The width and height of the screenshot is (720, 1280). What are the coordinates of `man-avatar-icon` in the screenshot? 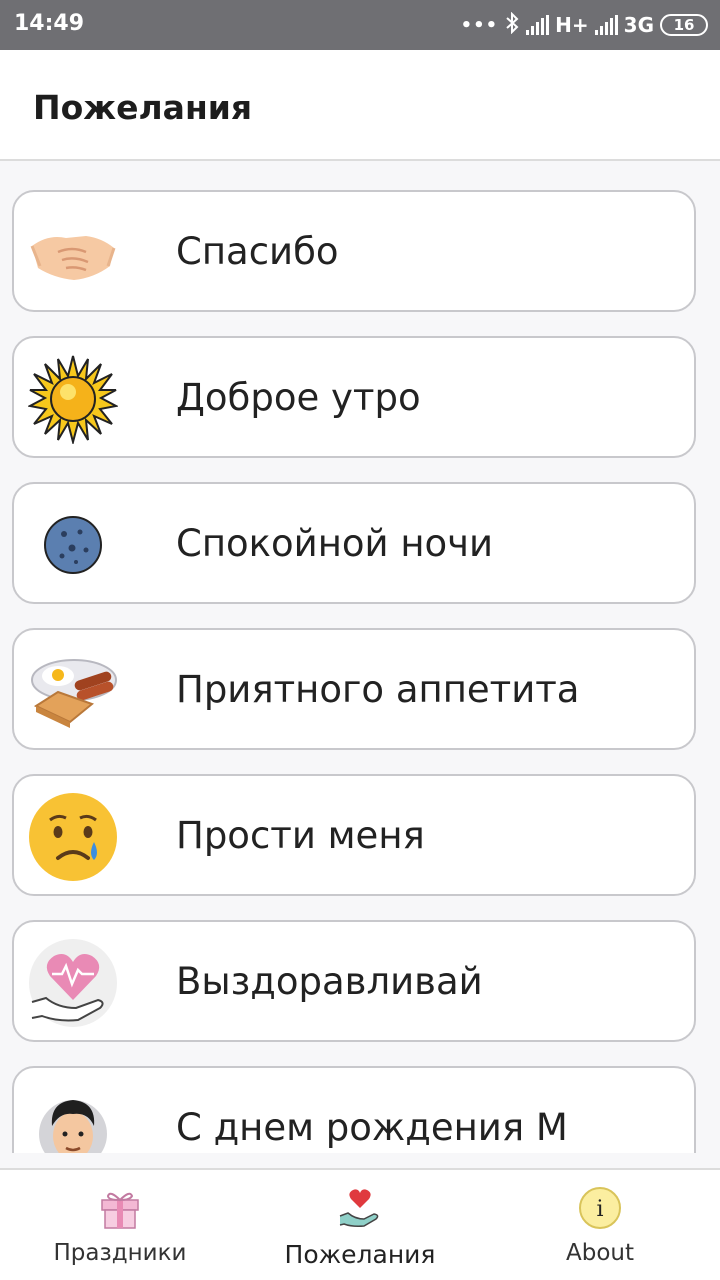 It's located at (73, 1118).